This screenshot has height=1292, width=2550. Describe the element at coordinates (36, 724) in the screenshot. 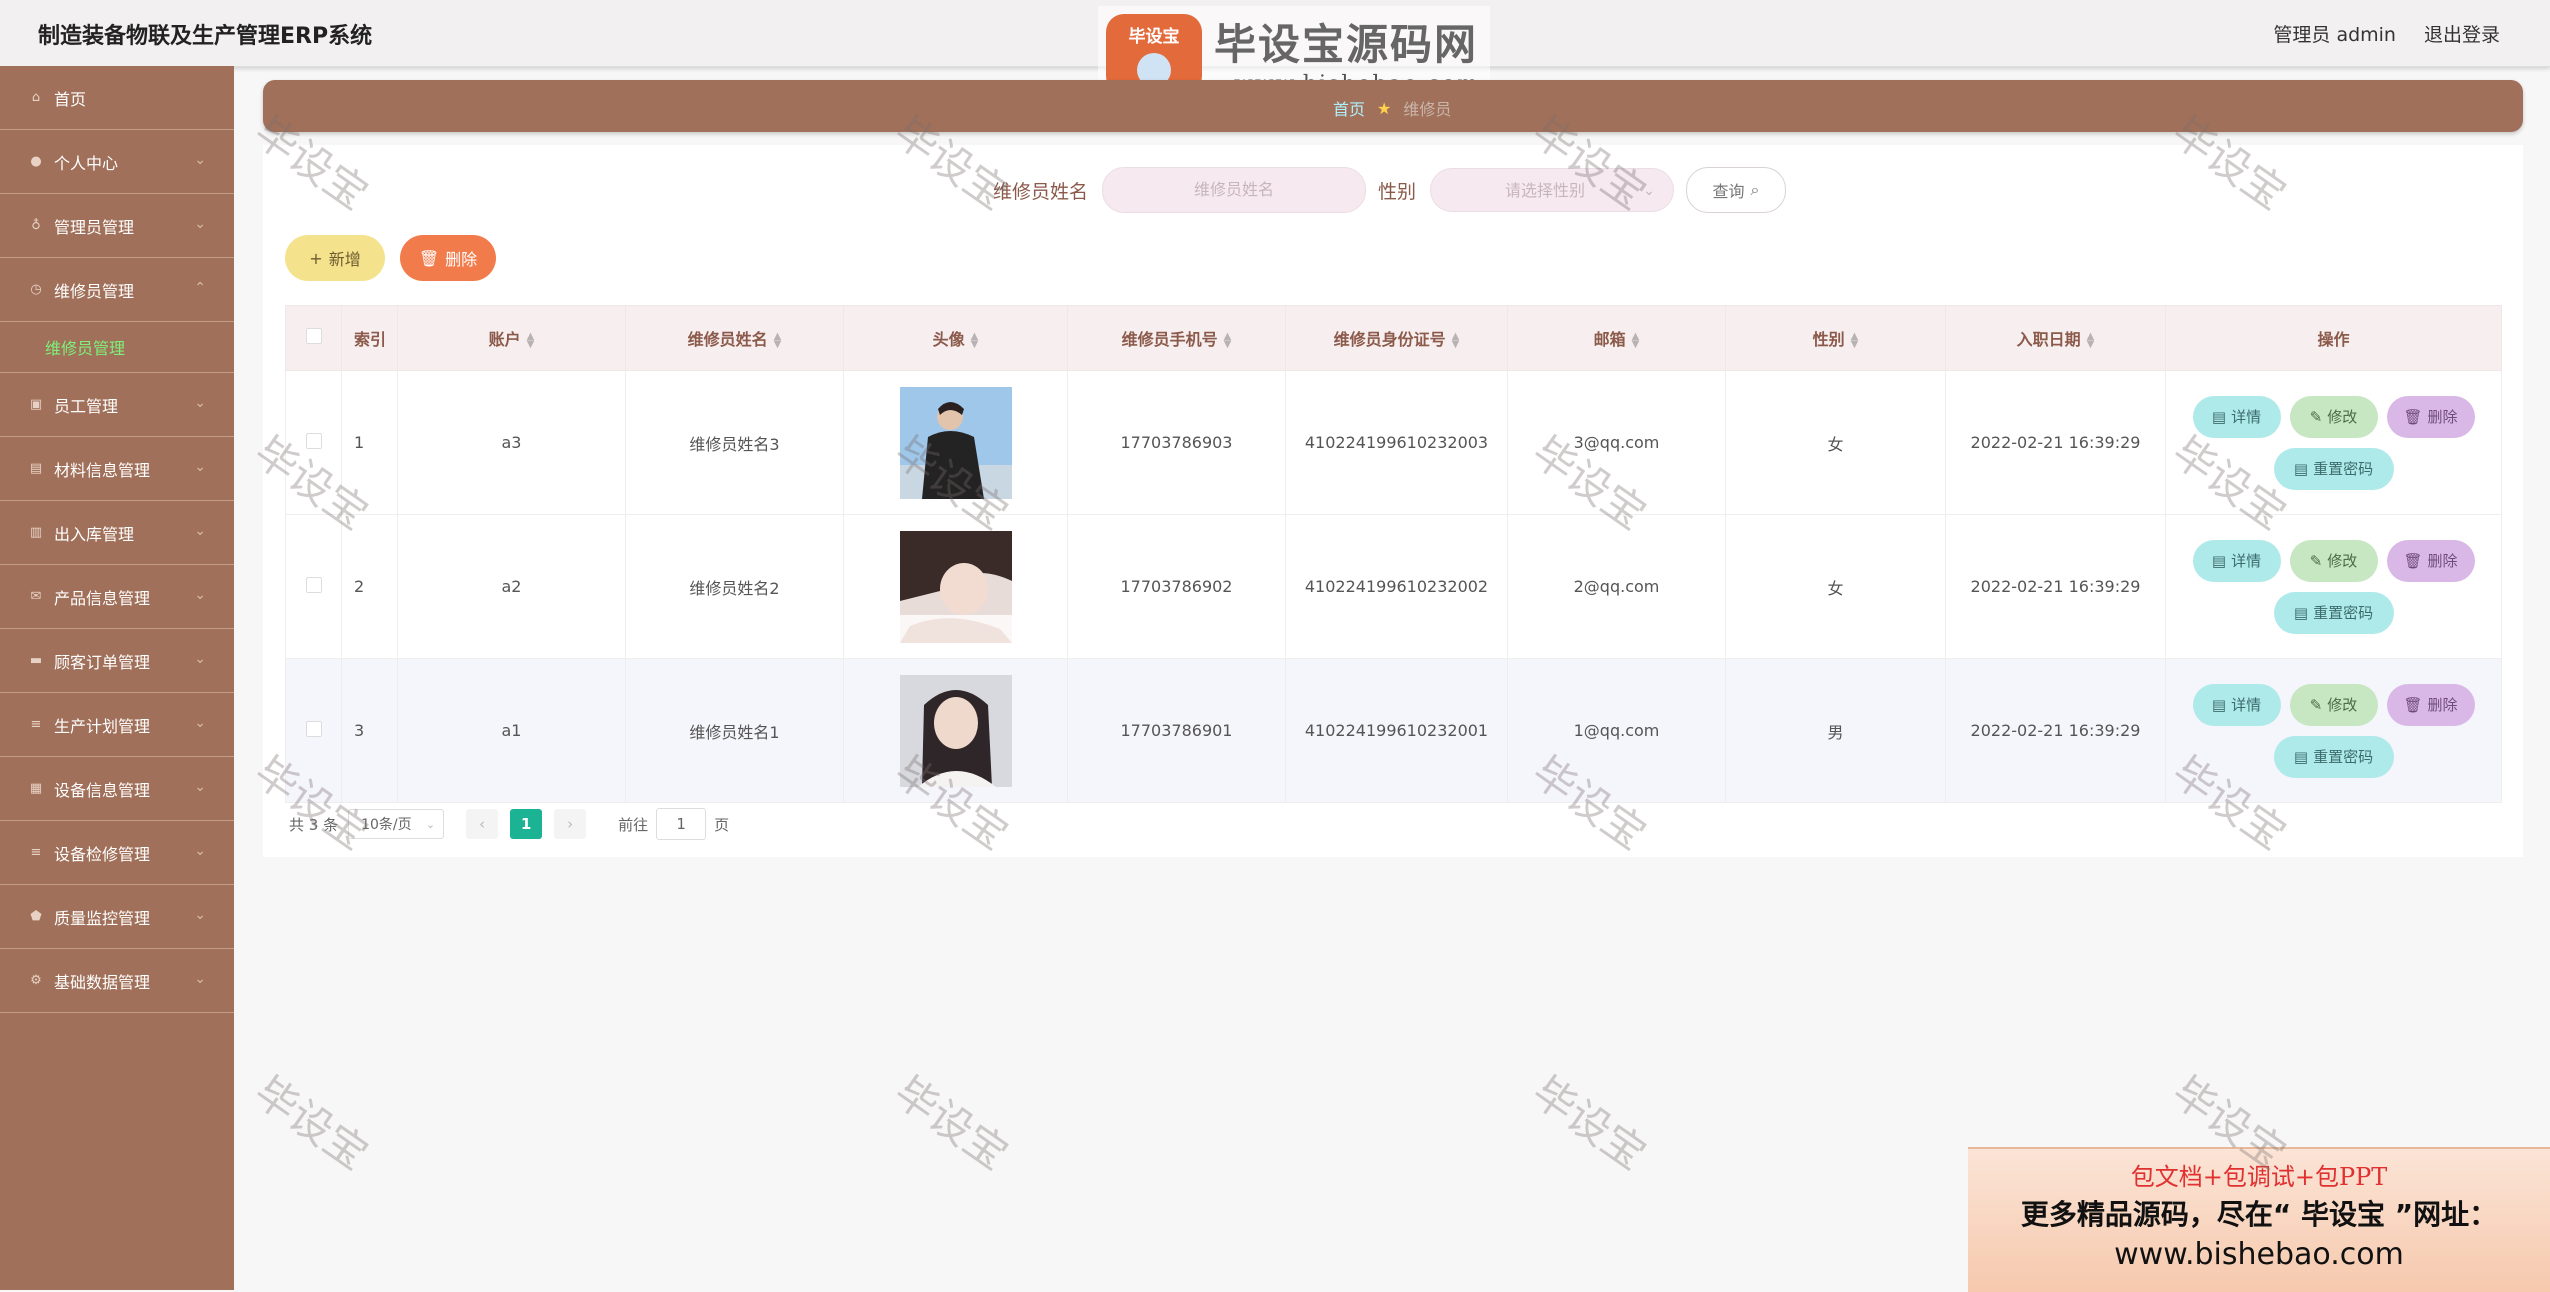

I see `list-icon: ≡` at that location.